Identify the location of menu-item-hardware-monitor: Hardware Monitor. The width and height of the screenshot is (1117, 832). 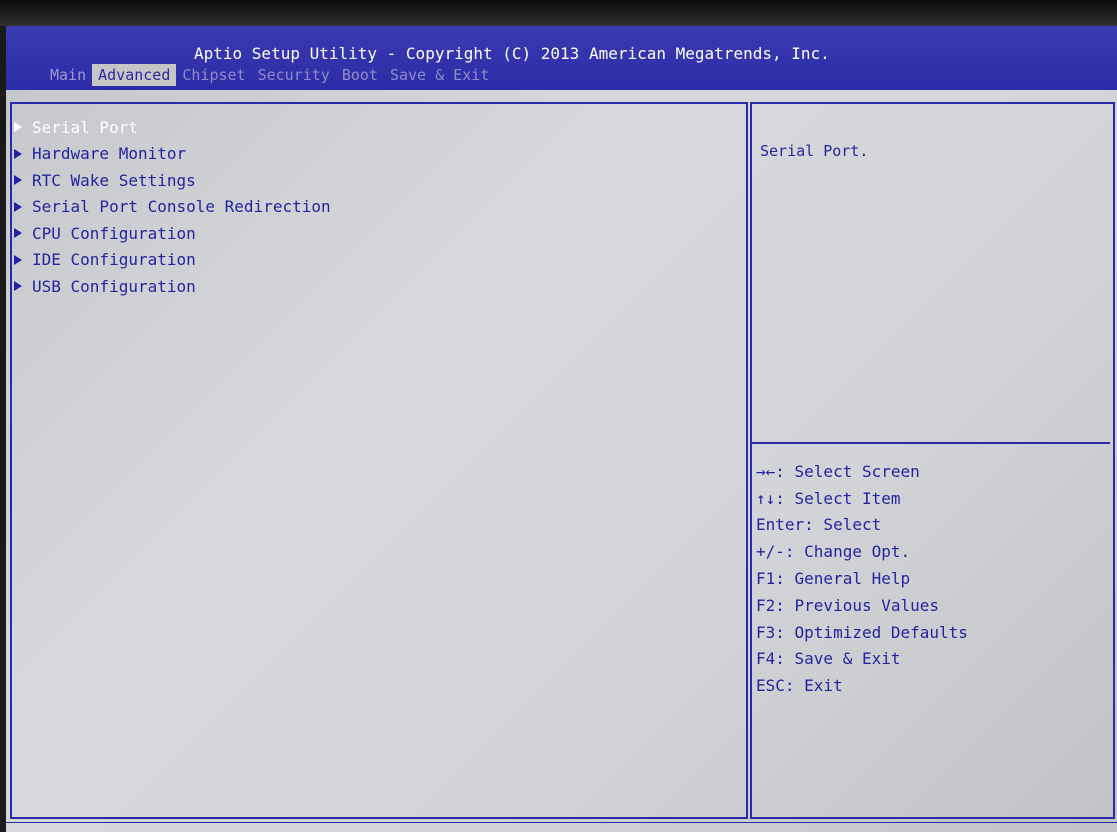
(171, 154).